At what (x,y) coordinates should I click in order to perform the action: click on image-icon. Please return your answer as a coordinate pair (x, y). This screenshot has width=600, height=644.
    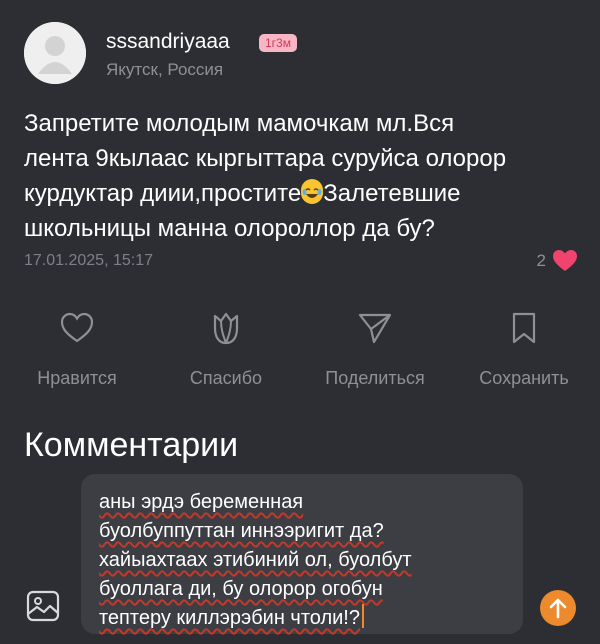
    Looking at the image, I should click on (43, 606).